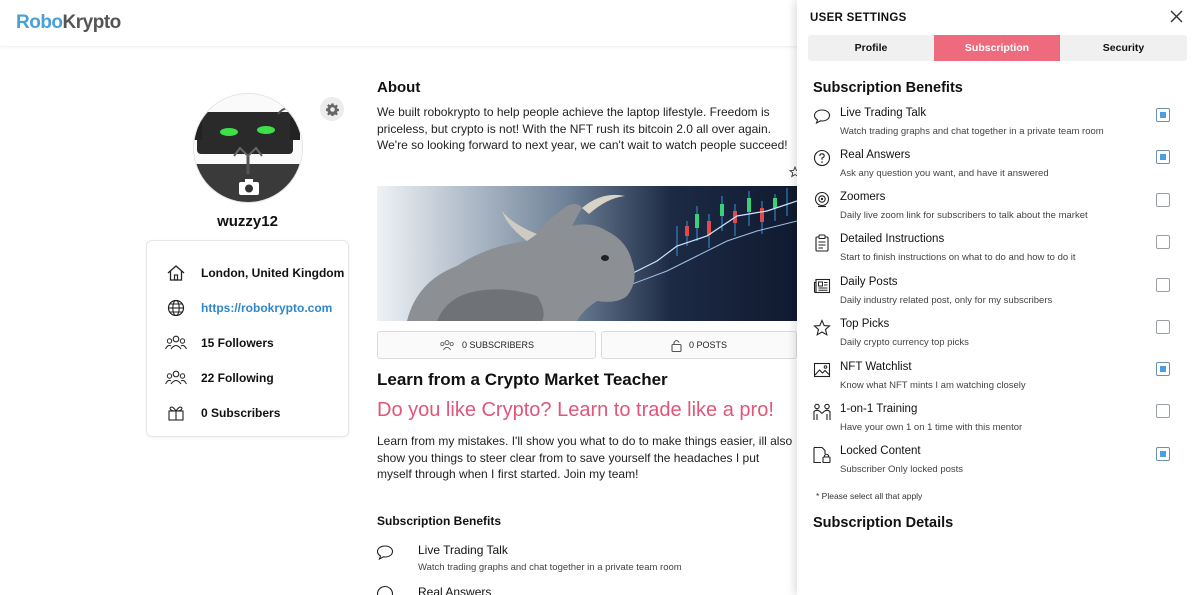 Image resolution: width=1200 pixels, height=595 pixels. Describe the element at coordinates (707, 345) in the screenshot. I see `posts-stat-label: 0 POSTS` at that location.